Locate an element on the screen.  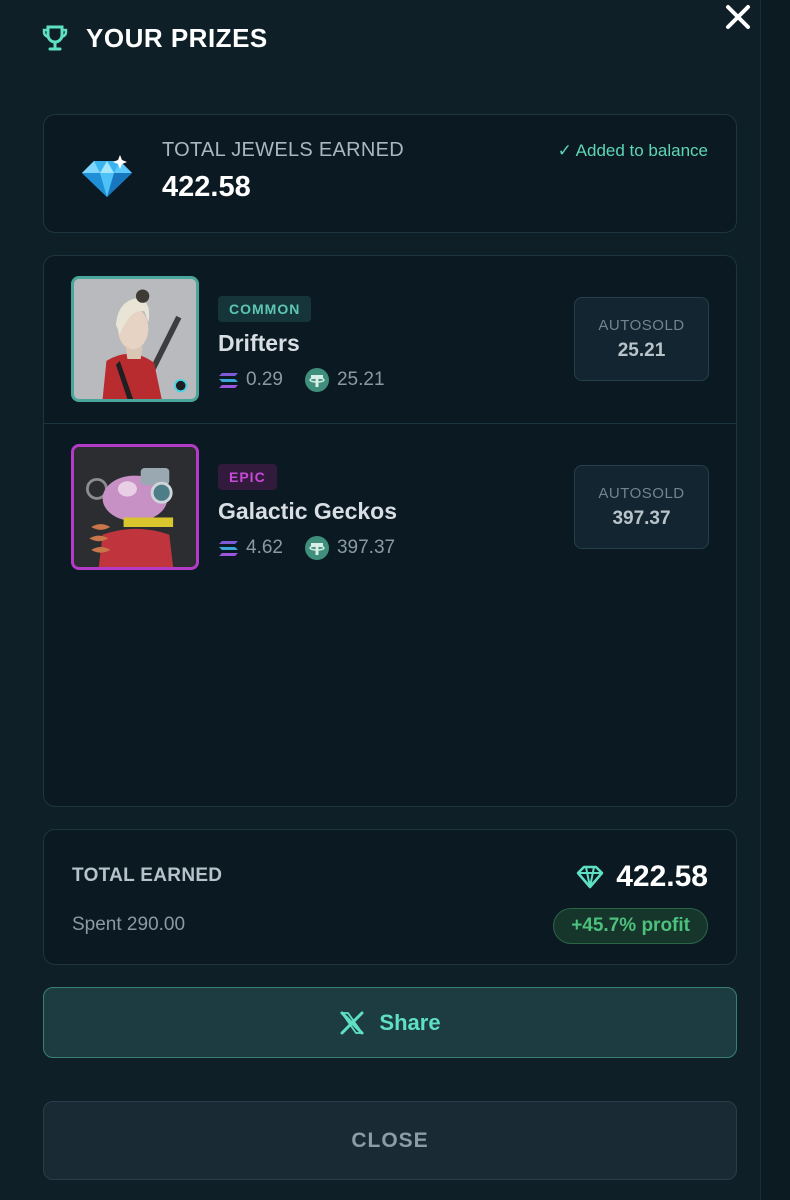
rarity-badge: EPIC is located at coordinates (247, 477).